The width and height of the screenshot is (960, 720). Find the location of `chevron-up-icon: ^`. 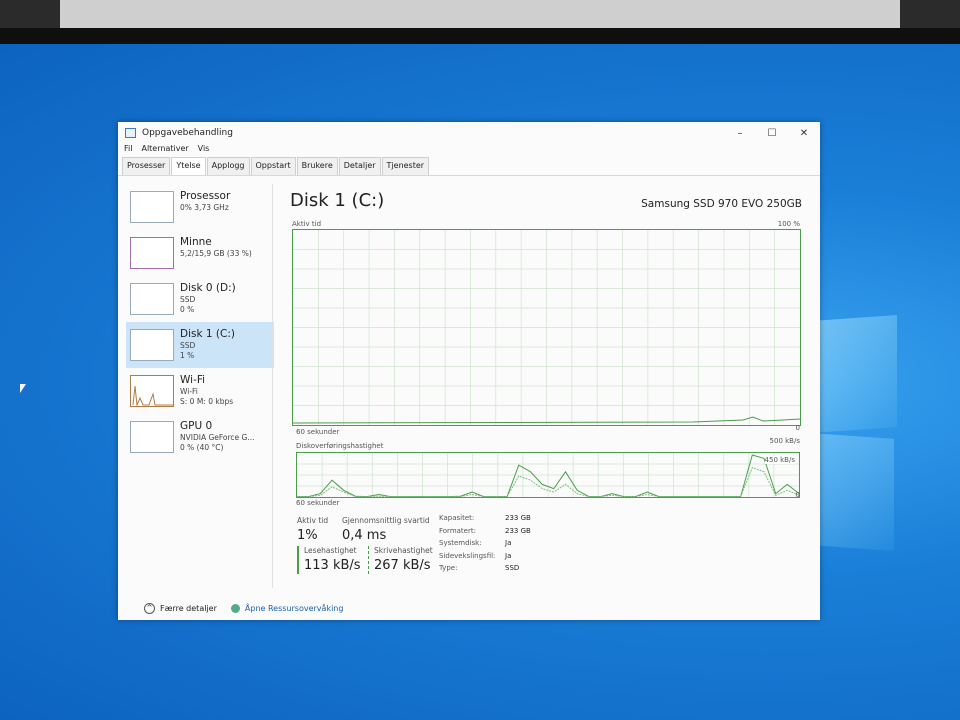

chevron-up-icon: ^ is located at coordinates (149, 608).